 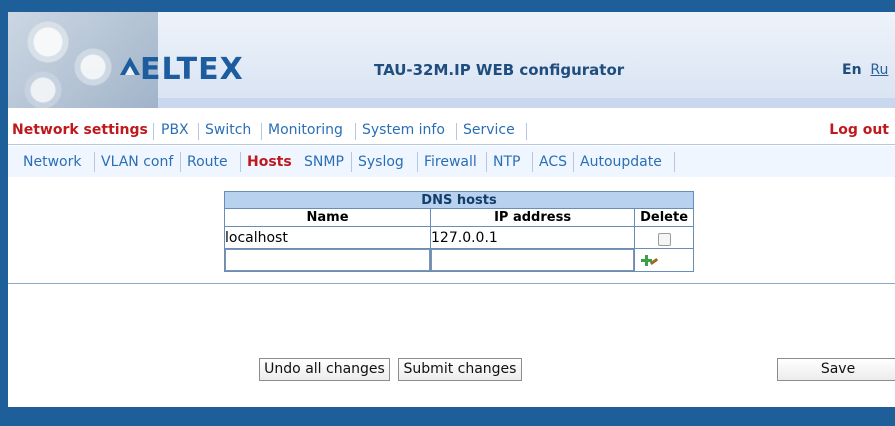 I want to click on left-border, so click(x=4, y=213).